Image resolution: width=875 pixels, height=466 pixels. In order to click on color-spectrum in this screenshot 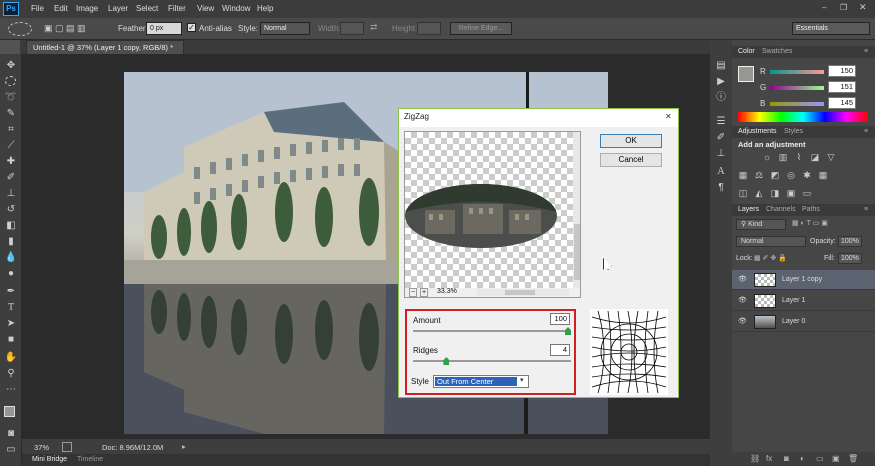, I will do `click(803, 117)`.